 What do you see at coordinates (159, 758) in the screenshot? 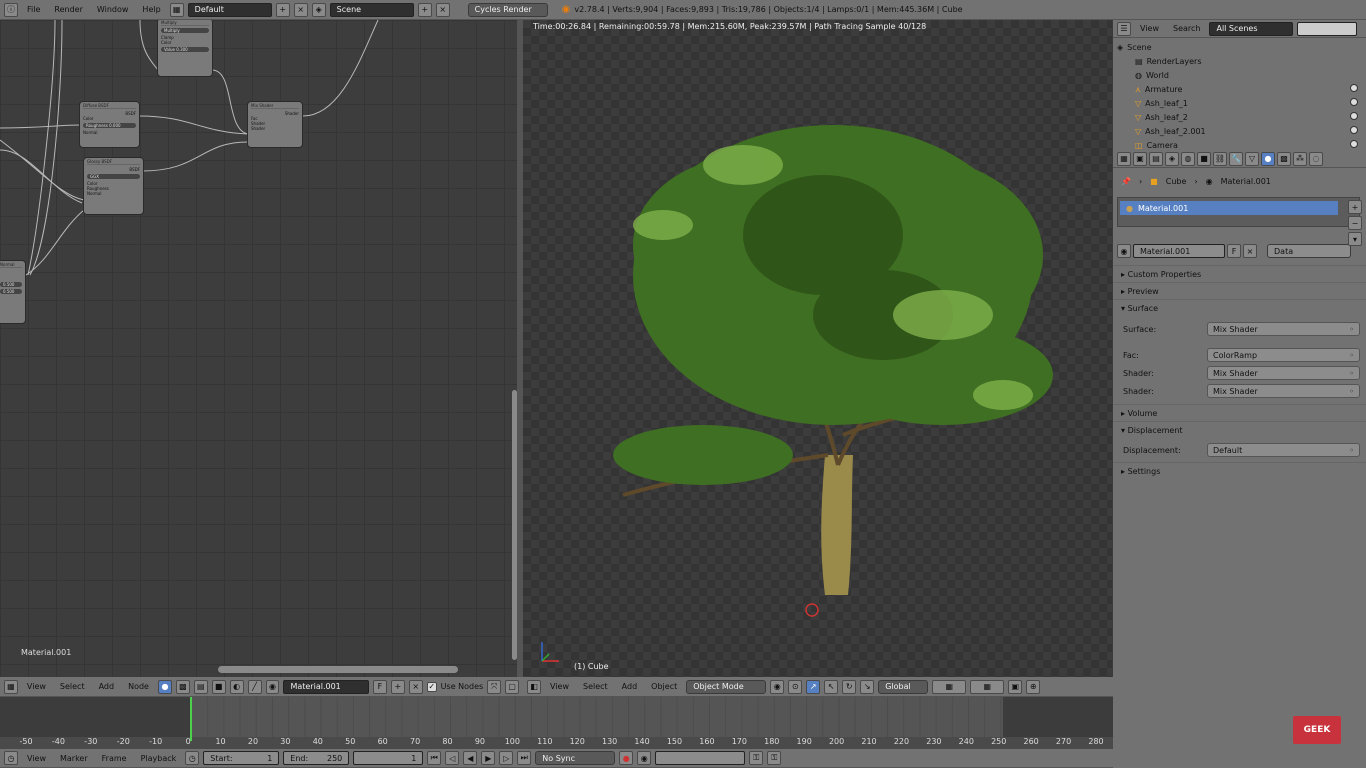
I see `timeline-menu-playback: Playback` at bounding box center [159, 758].